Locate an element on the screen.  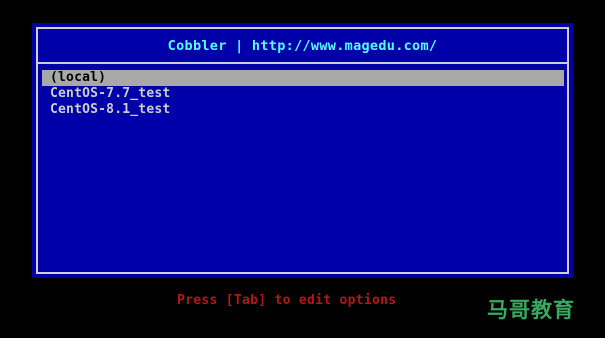
menu-item-local: (local) is located at coordinates (303, 78).